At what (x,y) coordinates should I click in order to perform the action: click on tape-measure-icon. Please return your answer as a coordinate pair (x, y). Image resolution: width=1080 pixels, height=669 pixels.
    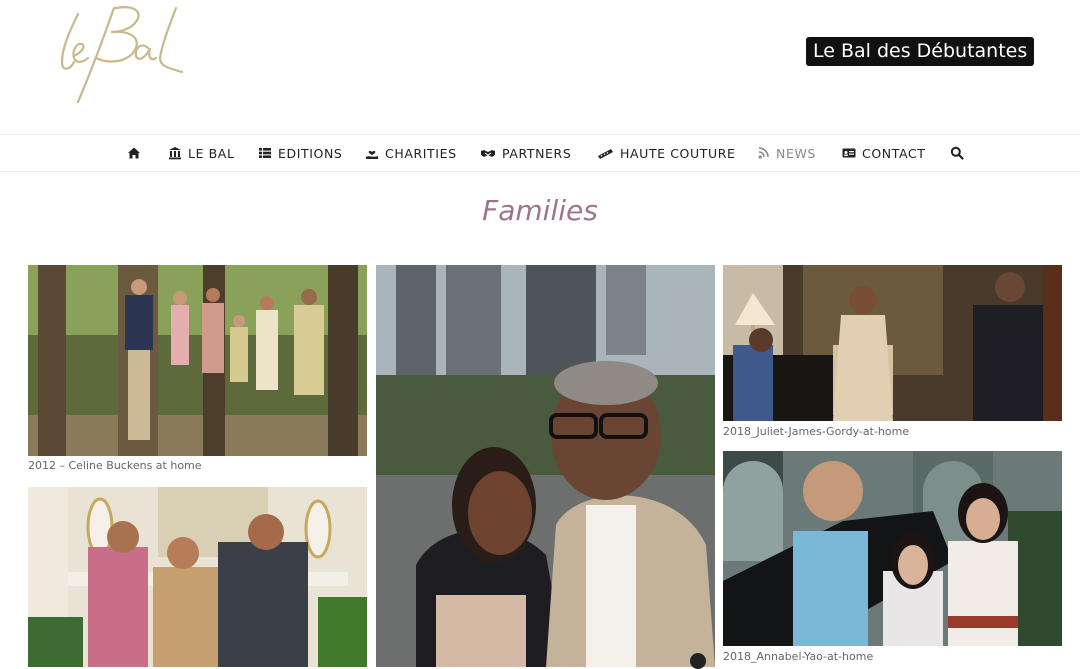
    Looking at the image, I should click on (605, 153).